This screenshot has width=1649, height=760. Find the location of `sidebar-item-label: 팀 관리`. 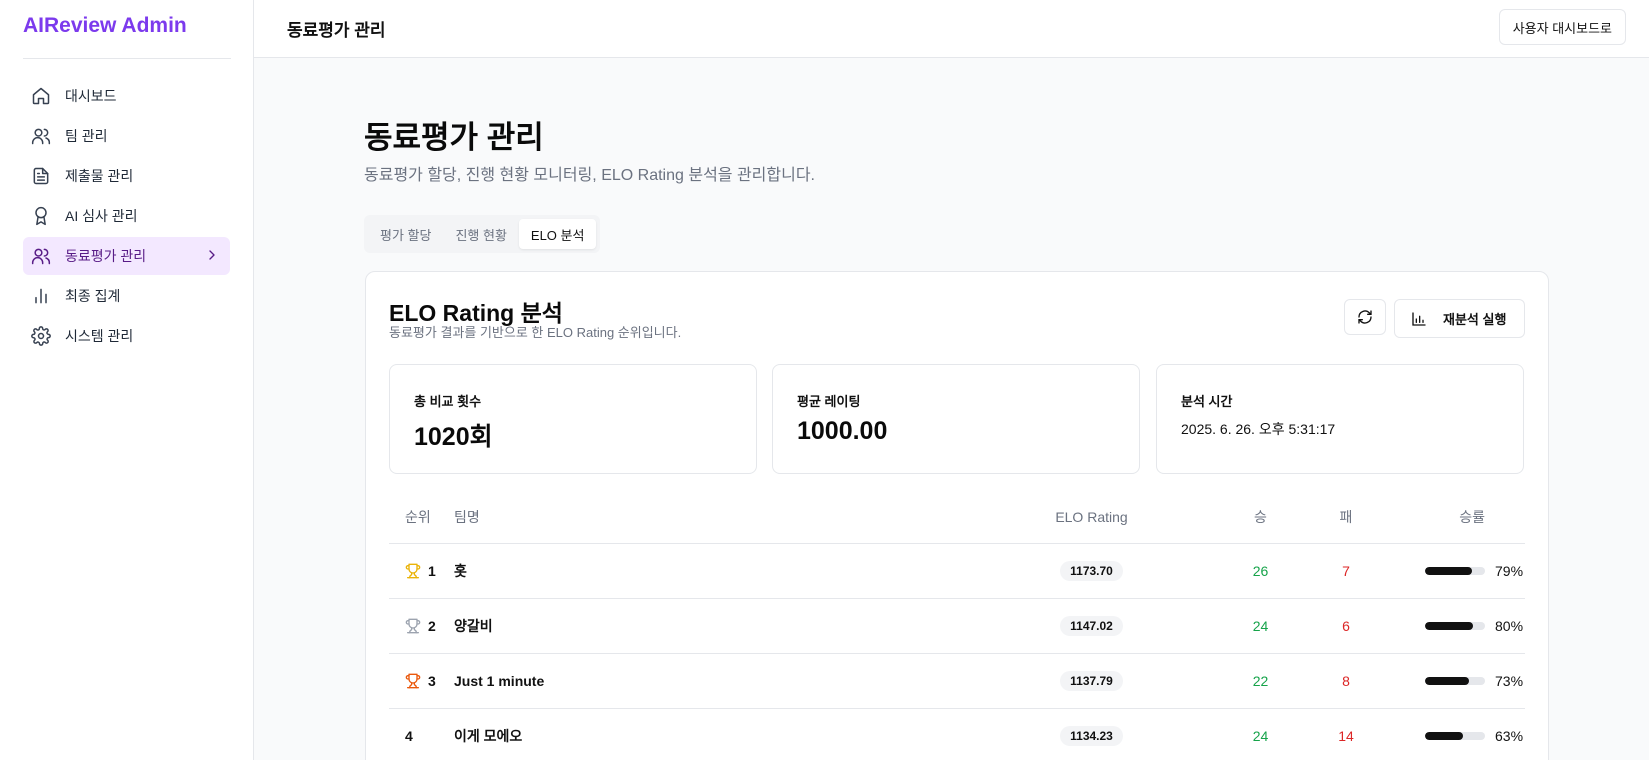

sidebar-item-label: 팀 관리 is located at coordinates (86, 136).